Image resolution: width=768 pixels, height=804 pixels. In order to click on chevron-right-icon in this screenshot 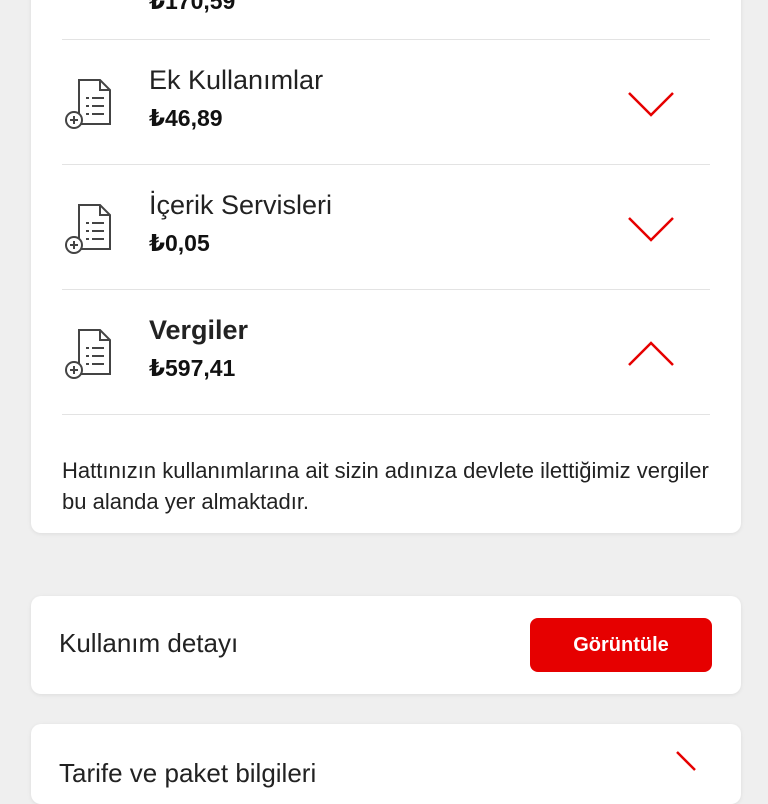, I will do `click(686, 765)`.